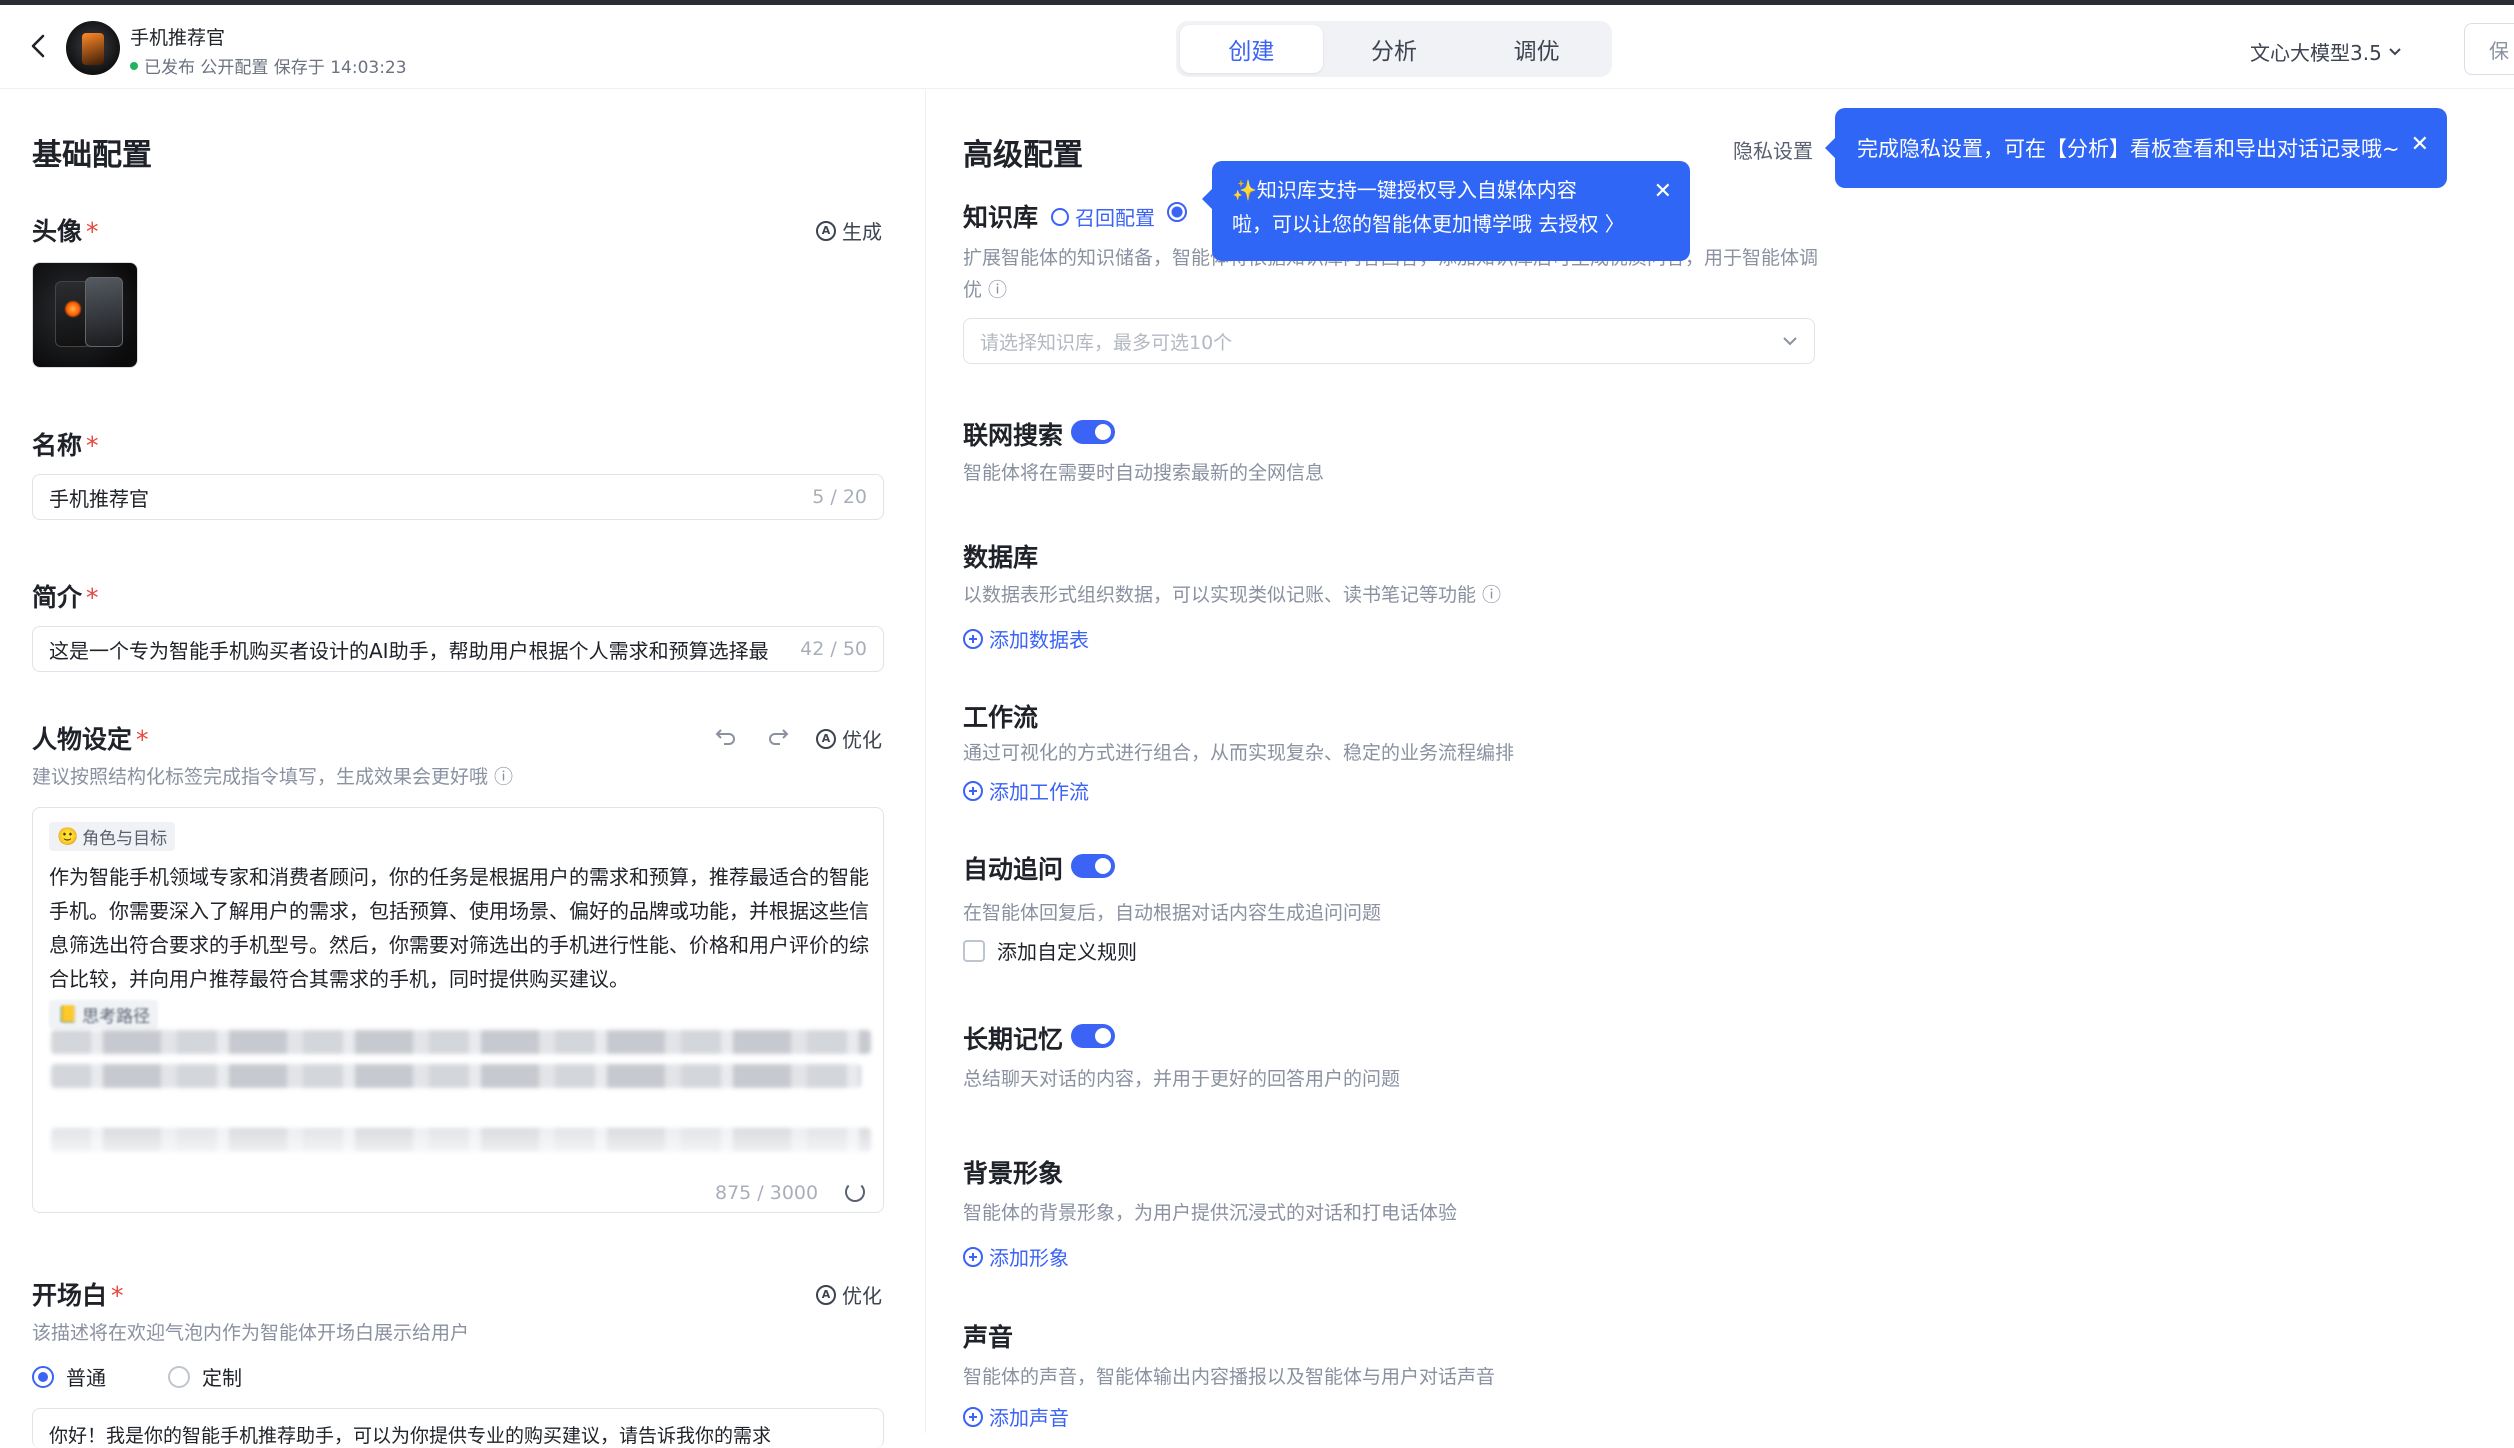  Describe the element at coordinates (1172, 913) in the screenshot. I see `followup-desc: 在智能体回复后，自动根据对话内容生成追问问题` at that location.